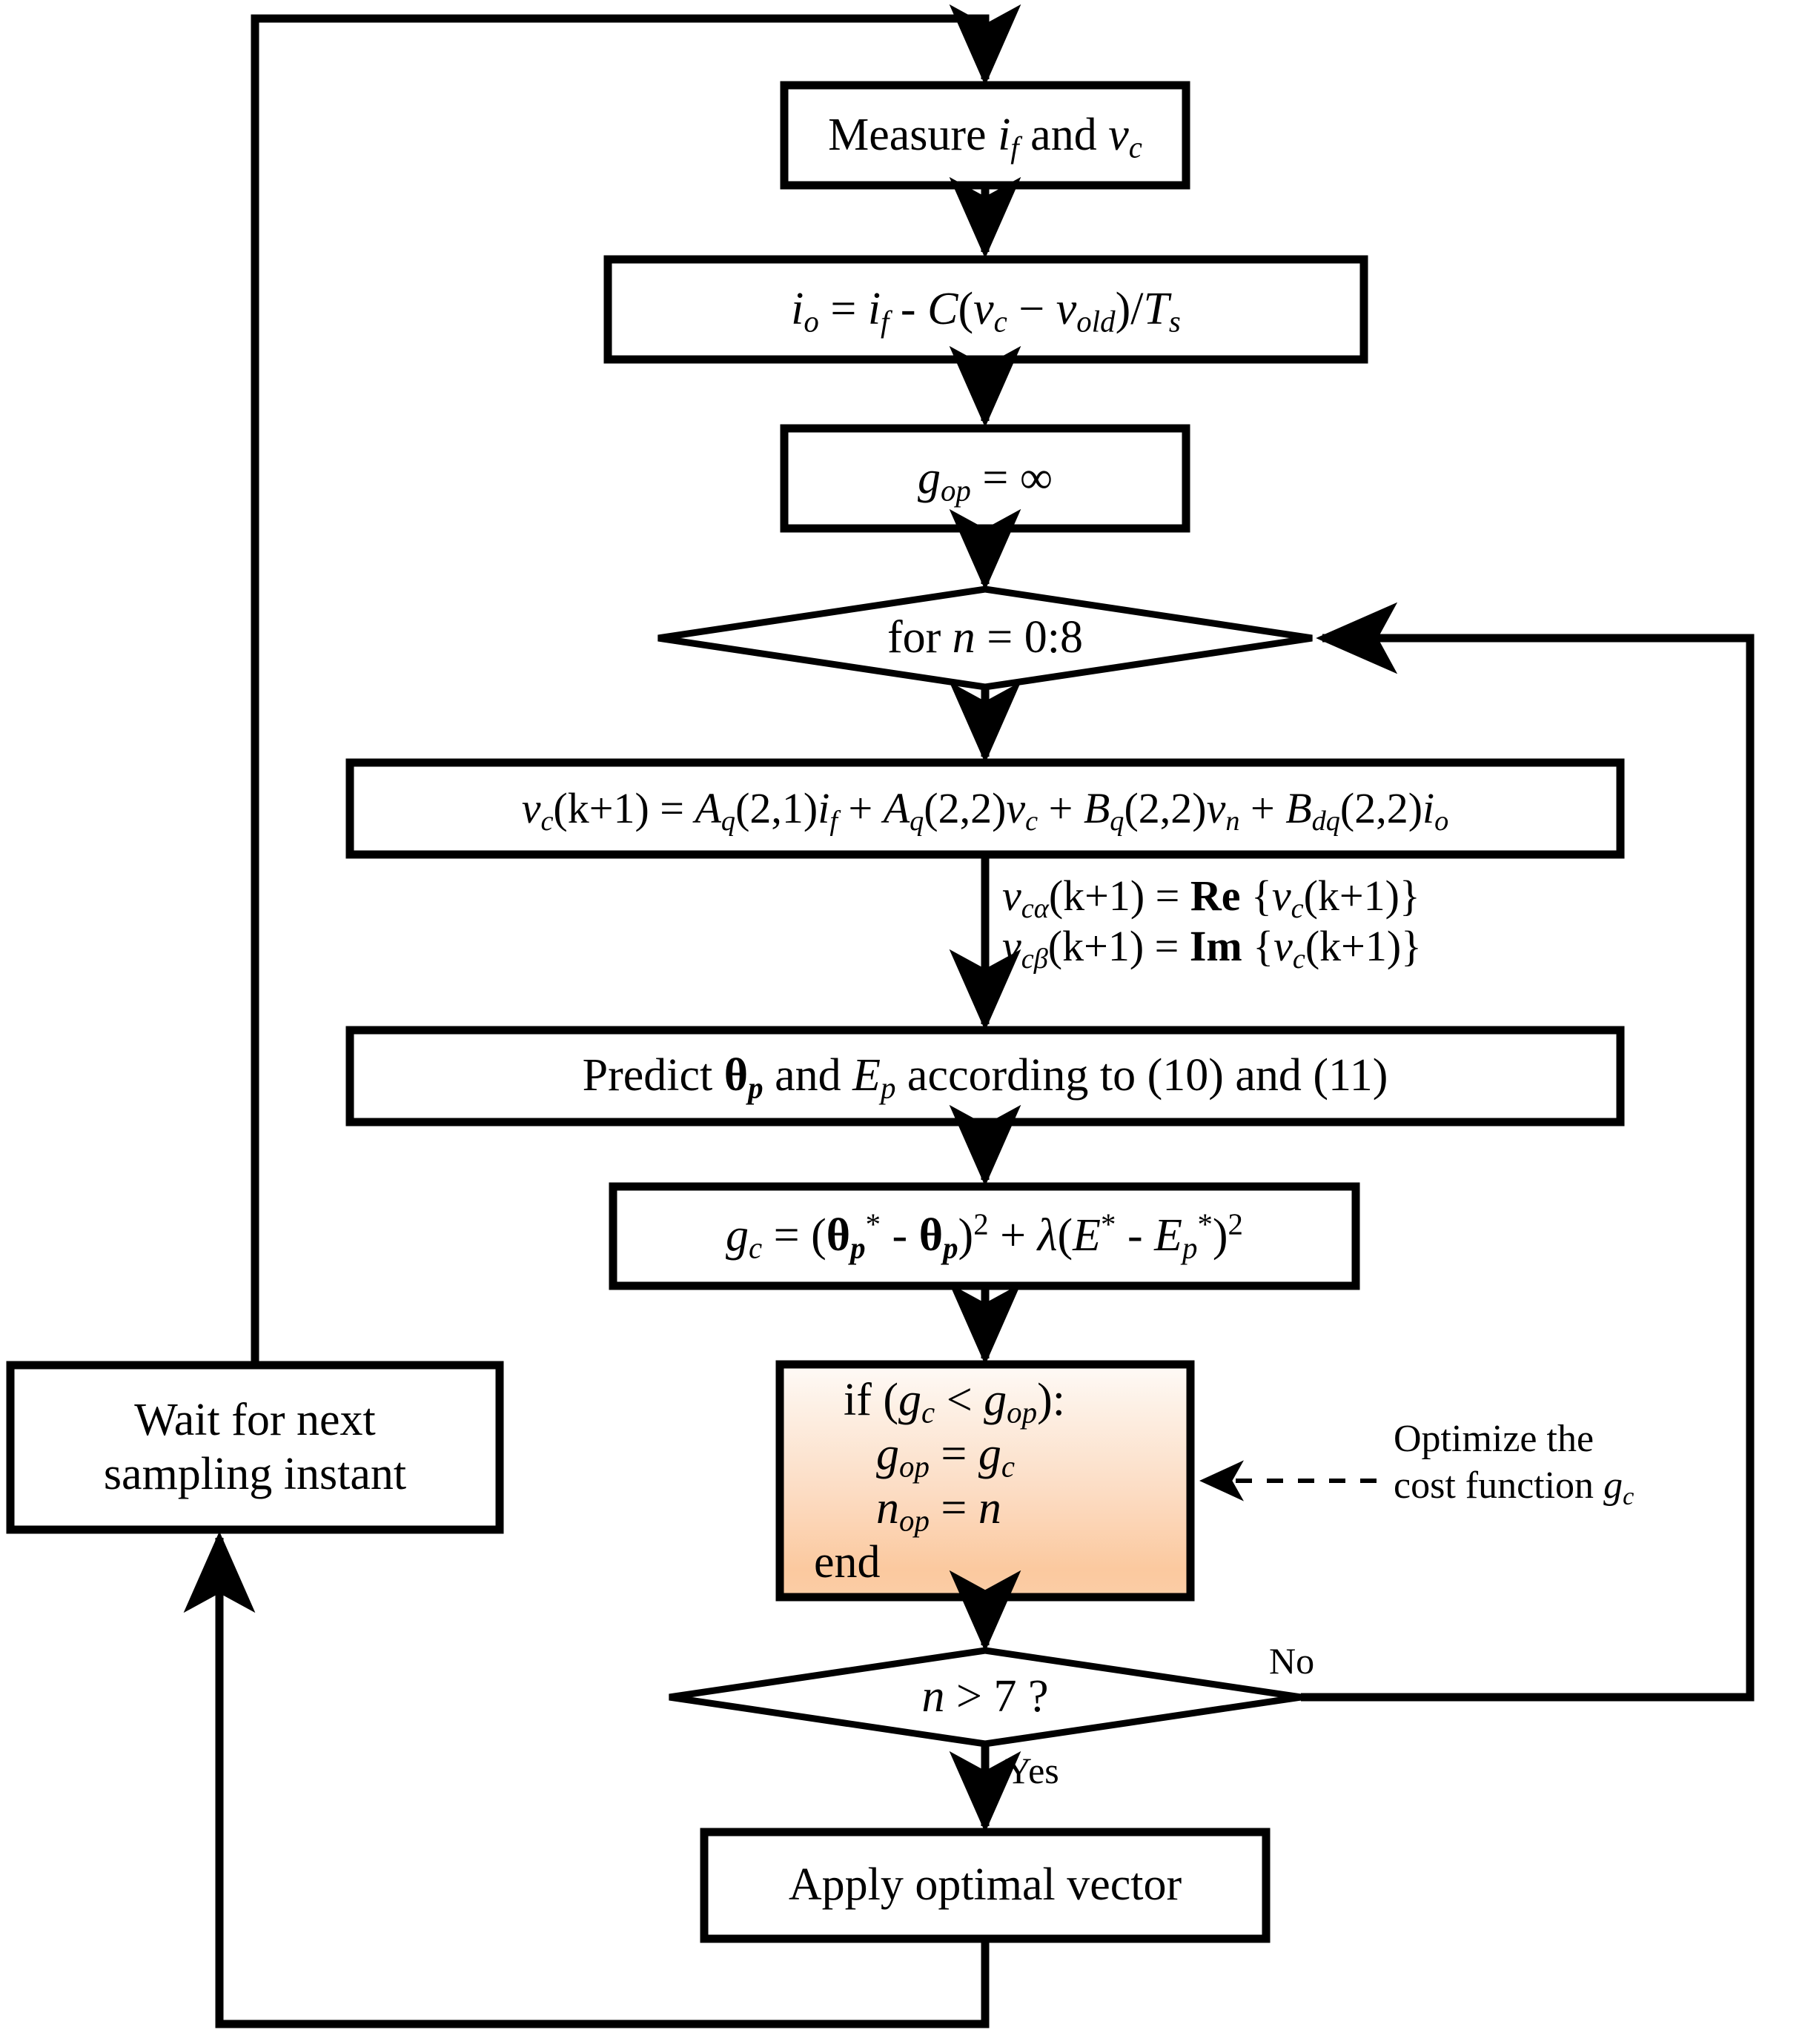 This screenshot has height=2044, width=1802. I want to click on node-check-n-shape, so click(985, 1697).